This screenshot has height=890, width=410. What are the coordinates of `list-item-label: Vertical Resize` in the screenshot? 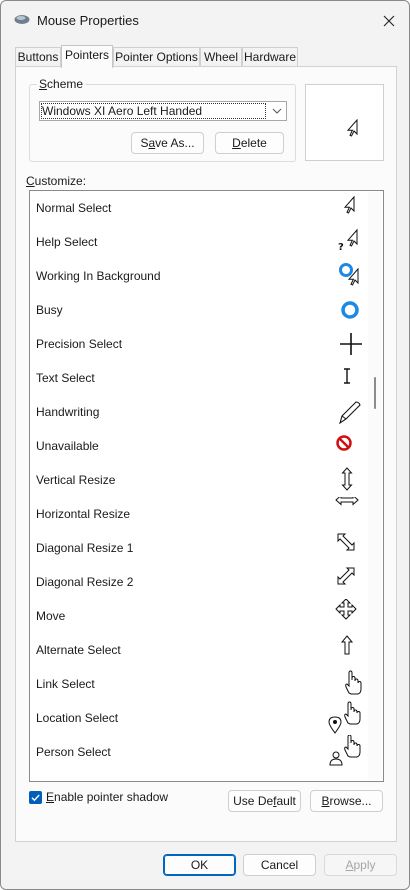 It's located at (76, 480).